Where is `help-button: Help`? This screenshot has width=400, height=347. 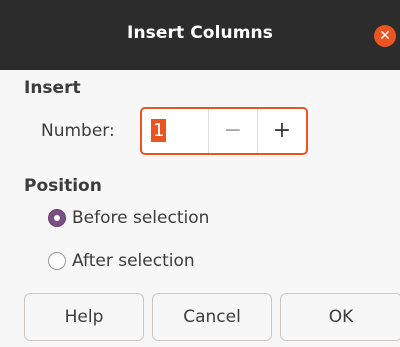 help-button: Help is located at coordinates (84, 317).